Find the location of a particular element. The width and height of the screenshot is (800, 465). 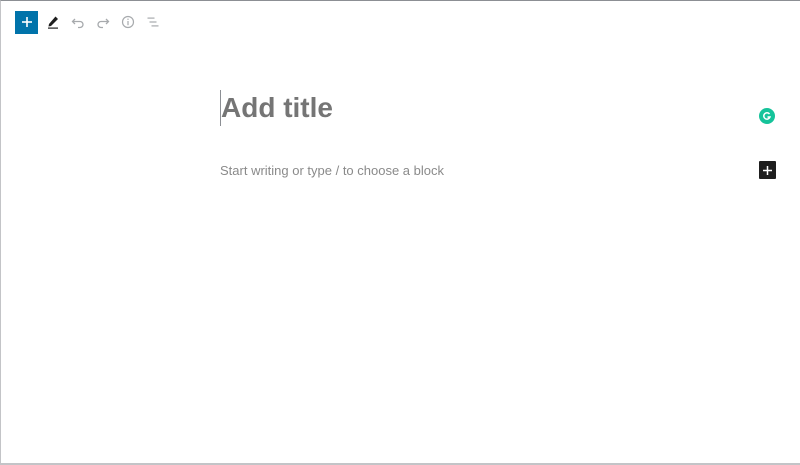

list-view-button is located at coordinates (153, 22).